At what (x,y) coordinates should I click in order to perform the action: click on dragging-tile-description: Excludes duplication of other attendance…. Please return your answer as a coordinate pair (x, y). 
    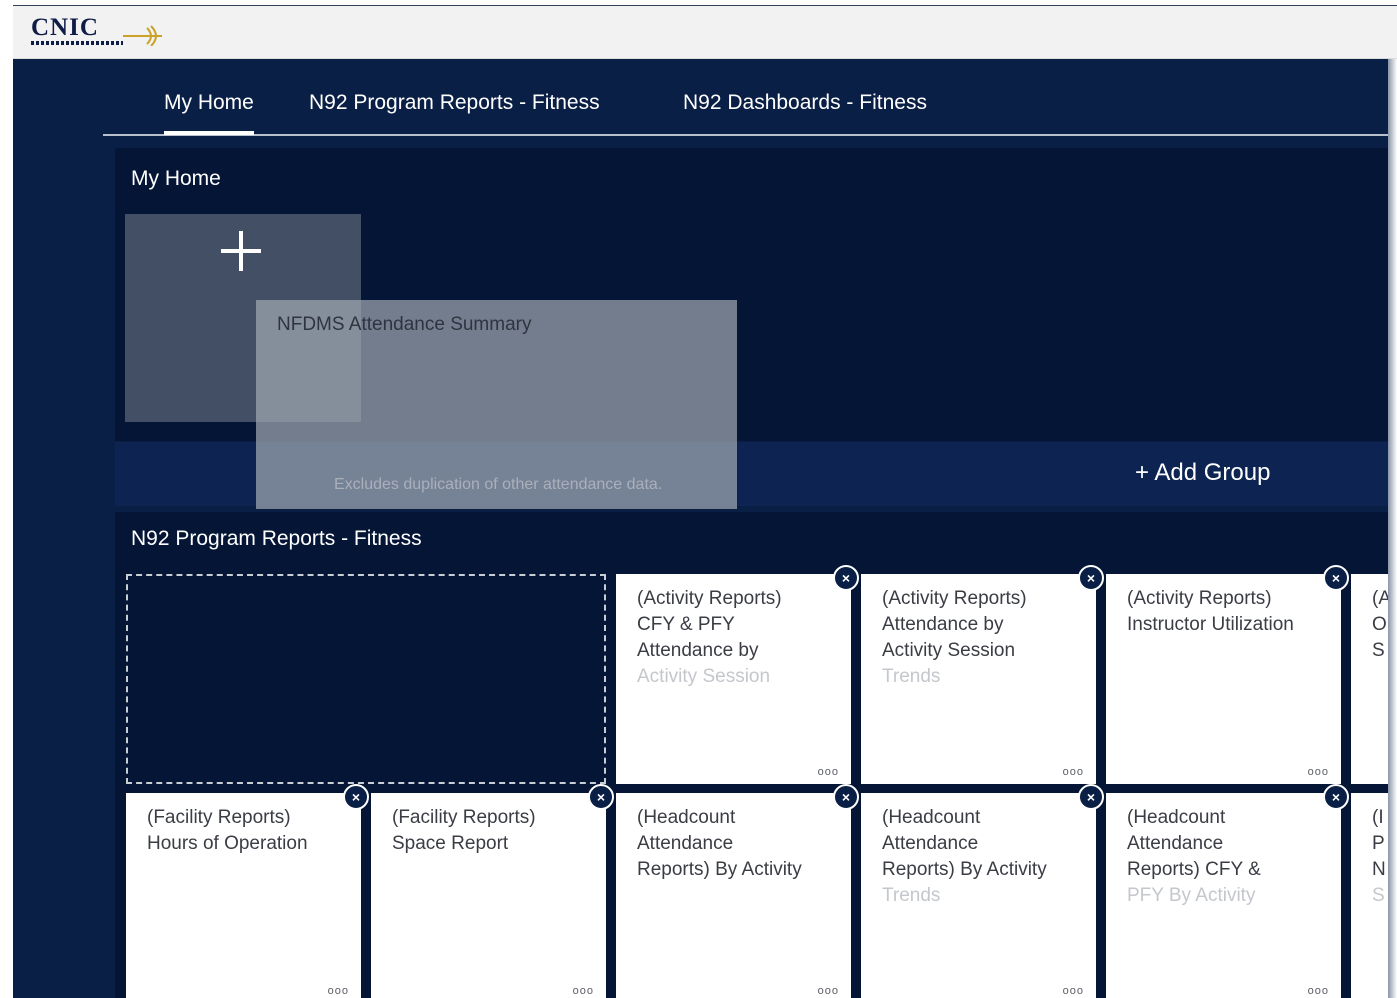
    Looking at the image, I should click on (498, 484).